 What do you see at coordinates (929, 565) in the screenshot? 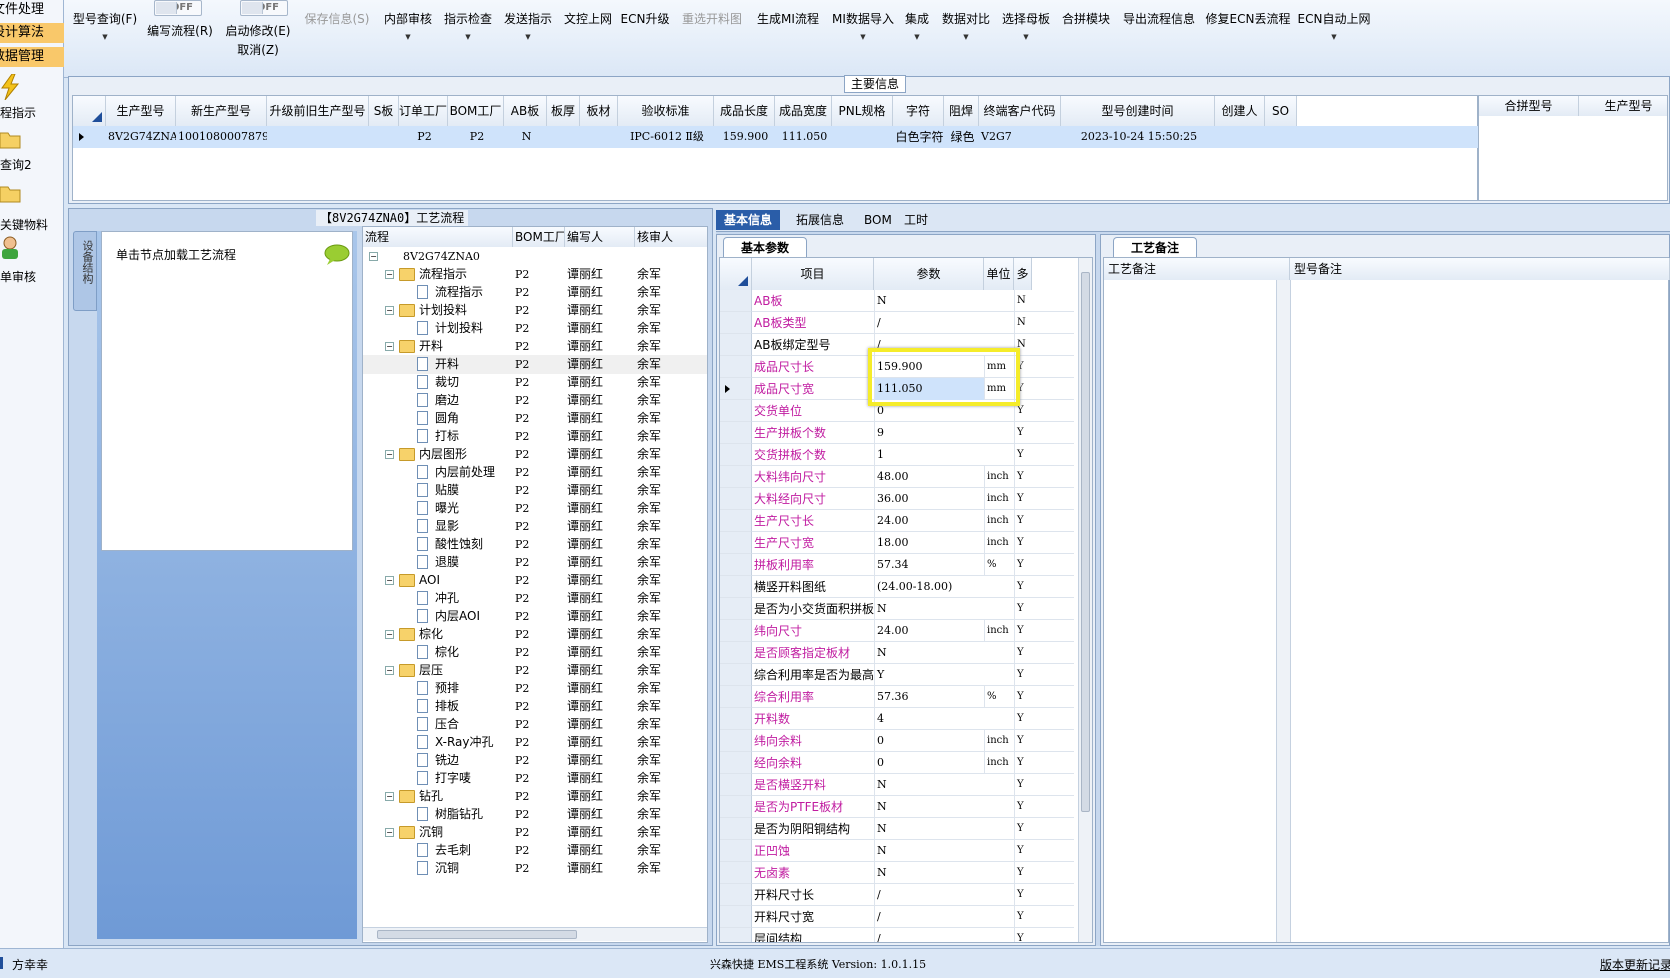
I see `param-value: 57.34` at bounding box center [929, 565].